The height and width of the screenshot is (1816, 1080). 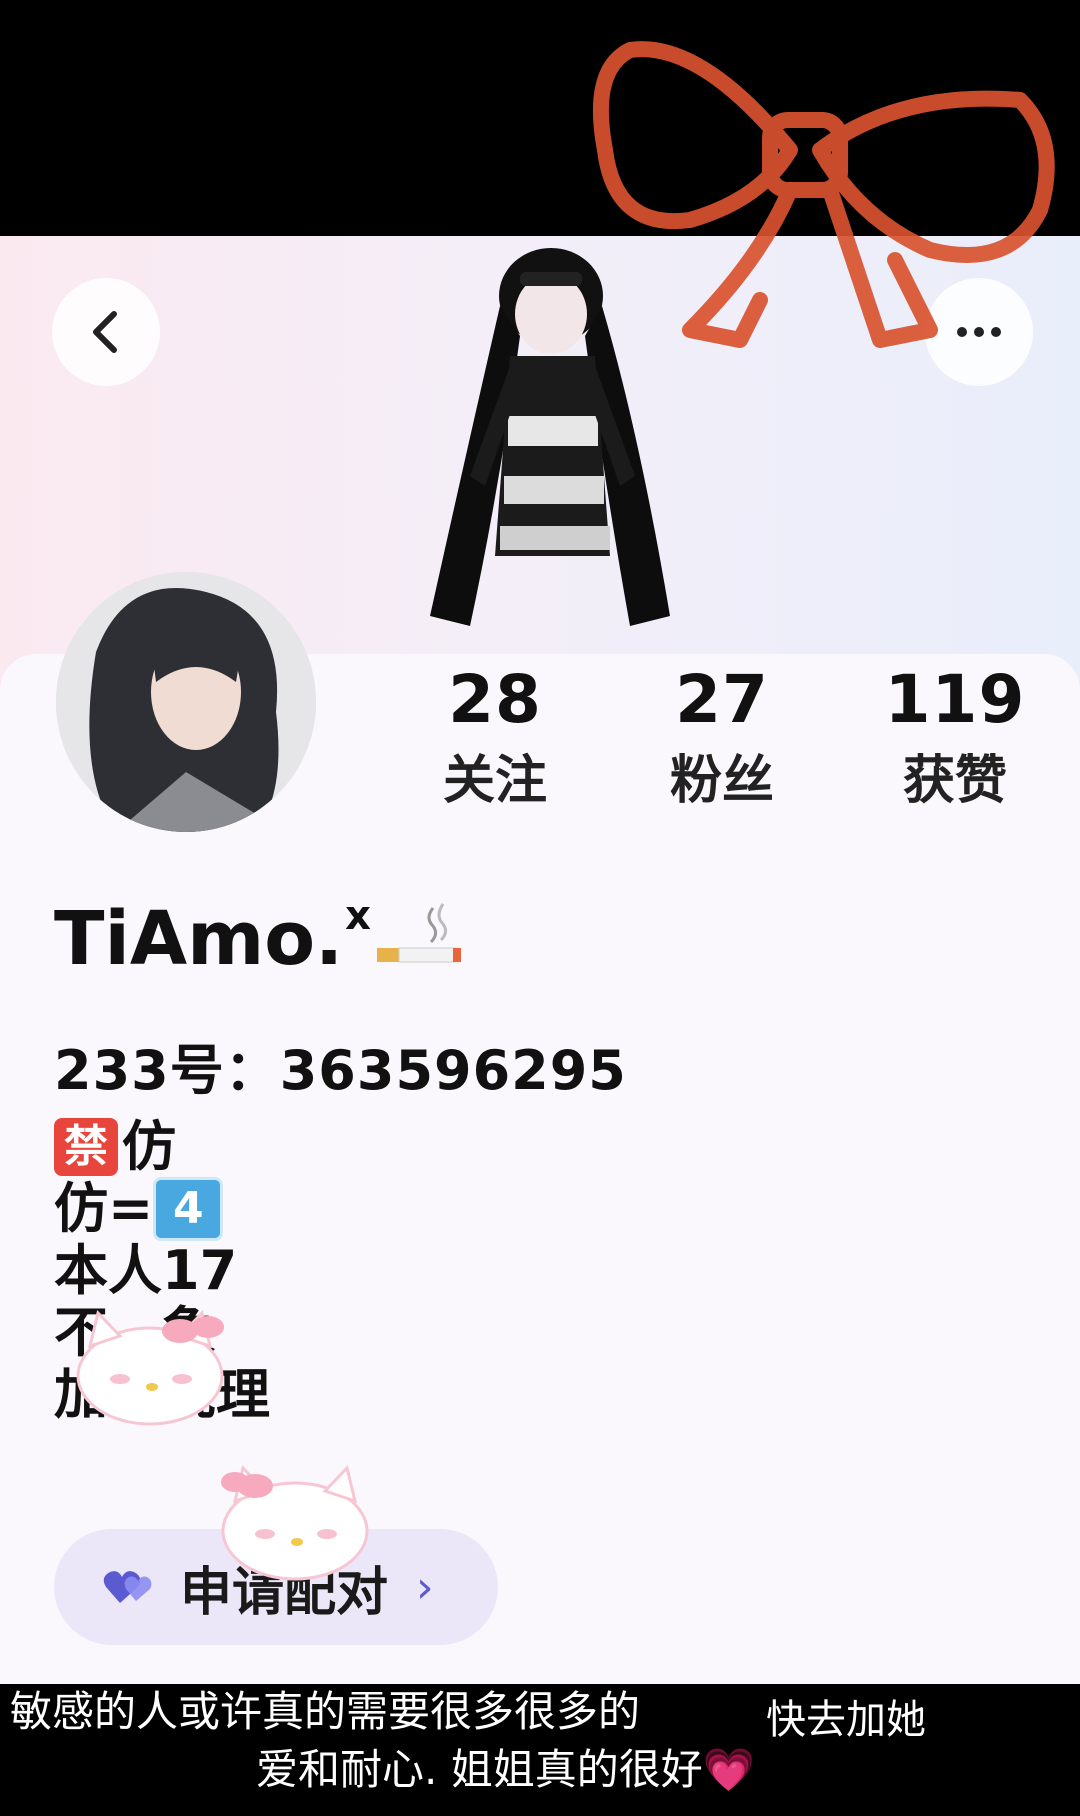 What do you see at coordinates (823, 194) in the screenshot?
I see `bow-drawing-icon` at bounding box center [823, 194].